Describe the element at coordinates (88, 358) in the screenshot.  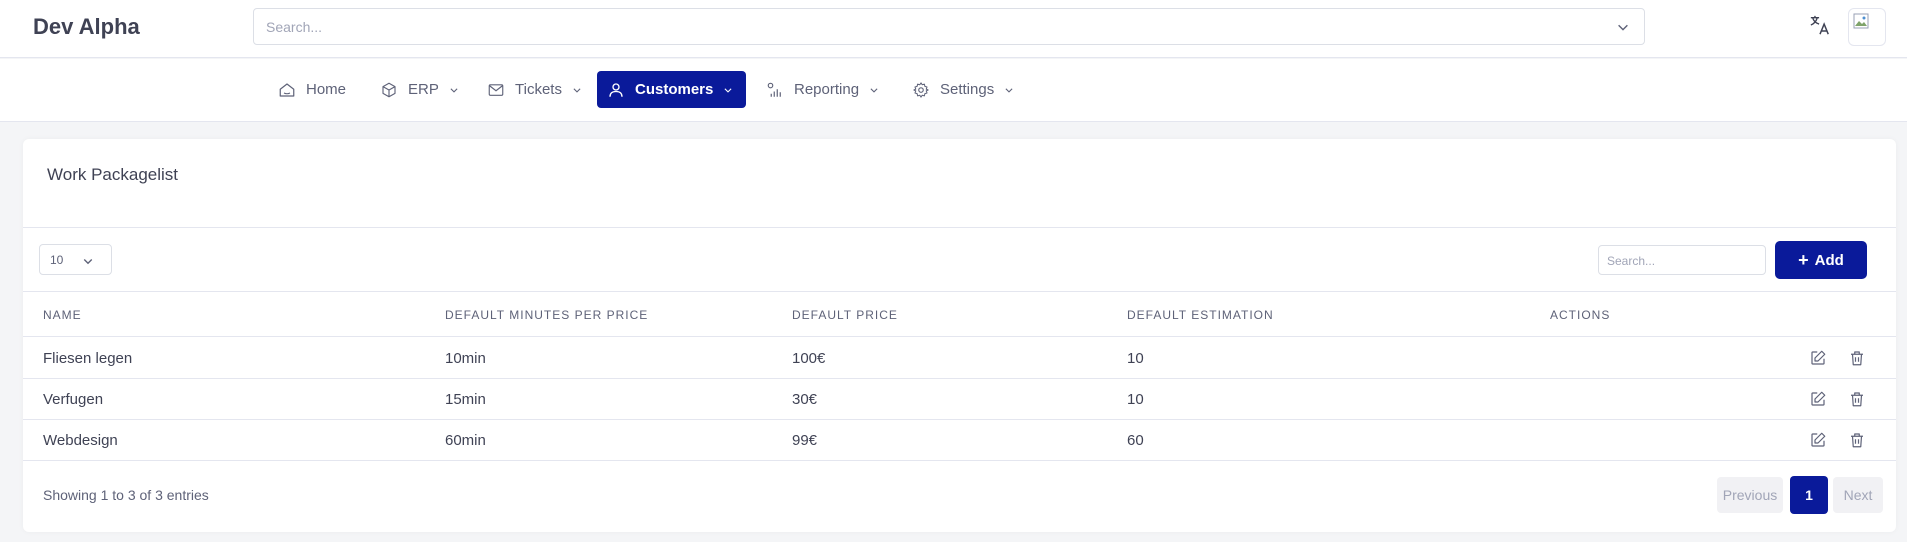
I see `cell-name: Fliesen legen` at that location.